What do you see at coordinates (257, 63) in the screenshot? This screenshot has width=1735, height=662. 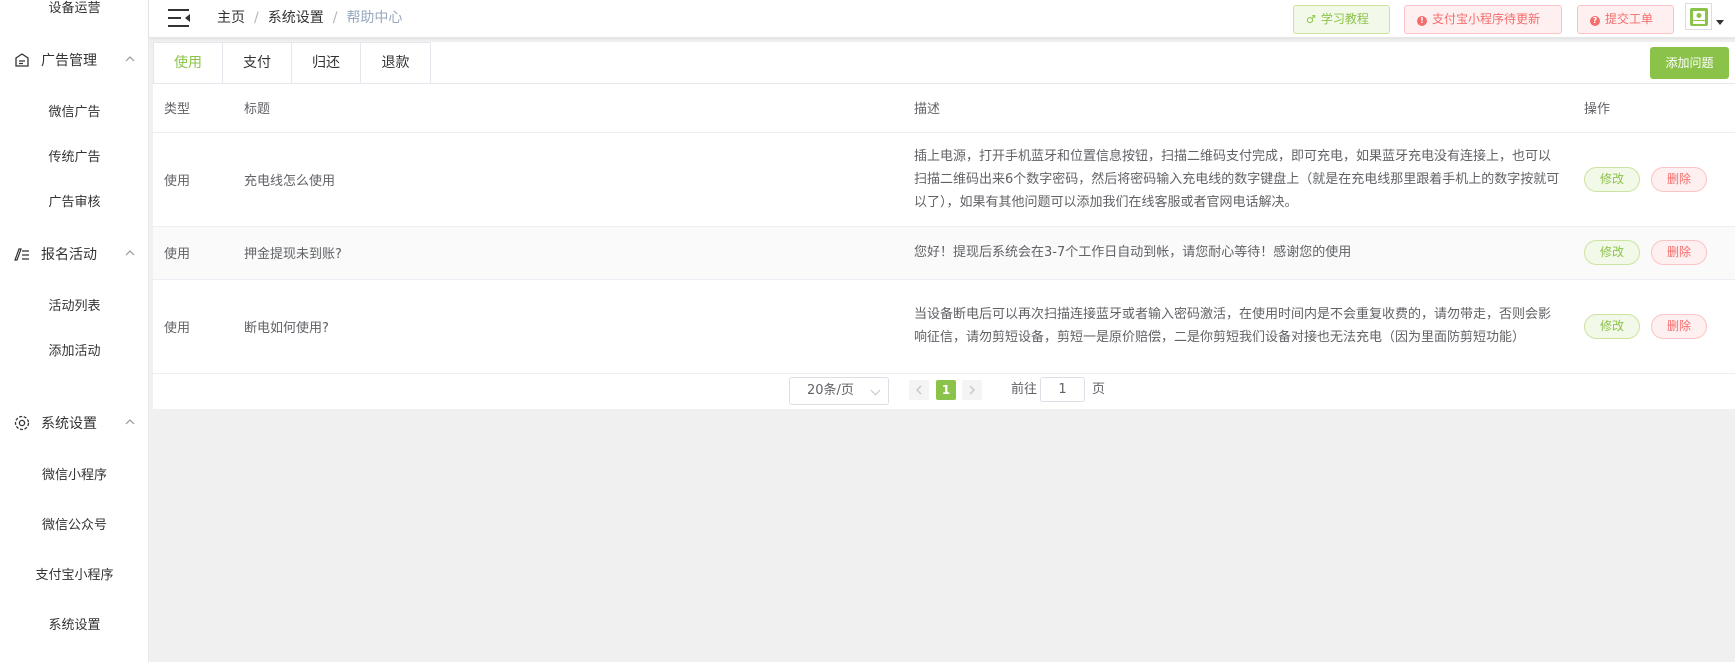 I see `tab-payment: 支付` at bounding box center [257, 63].